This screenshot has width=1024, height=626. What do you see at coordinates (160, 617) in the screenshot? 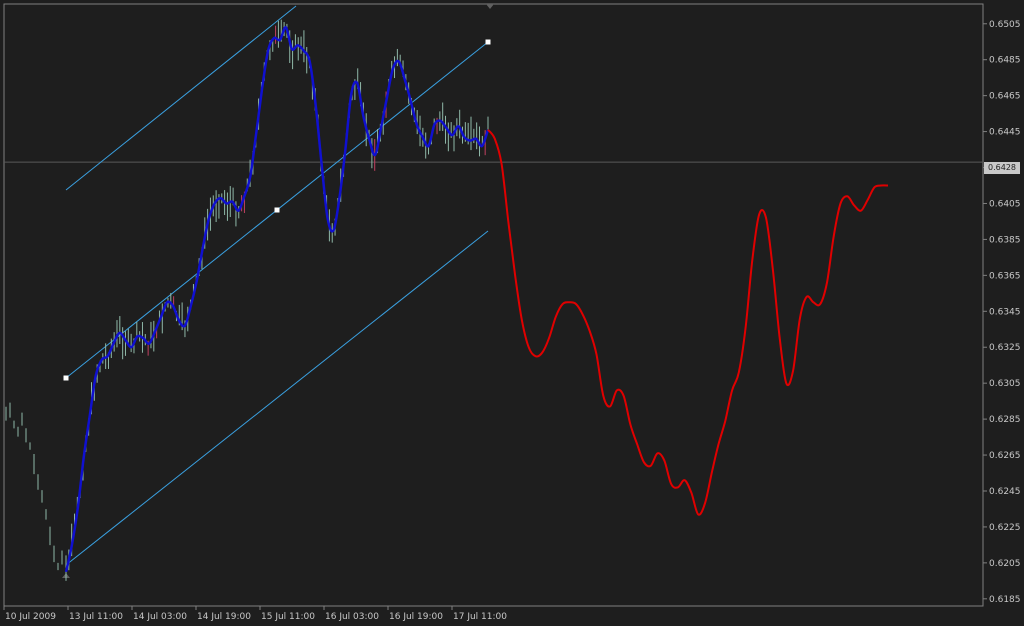
I see `x-tick-label: 14 Jul 03:00` at bounding box center [160, 617].